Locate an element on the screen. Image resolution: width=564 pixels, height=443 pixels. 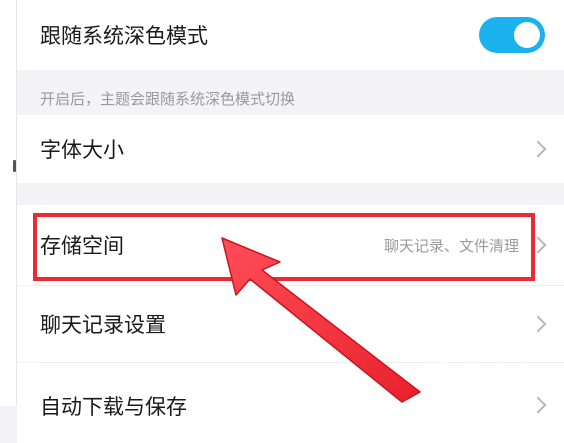
paw-icon is located at coordinates (438, 372).